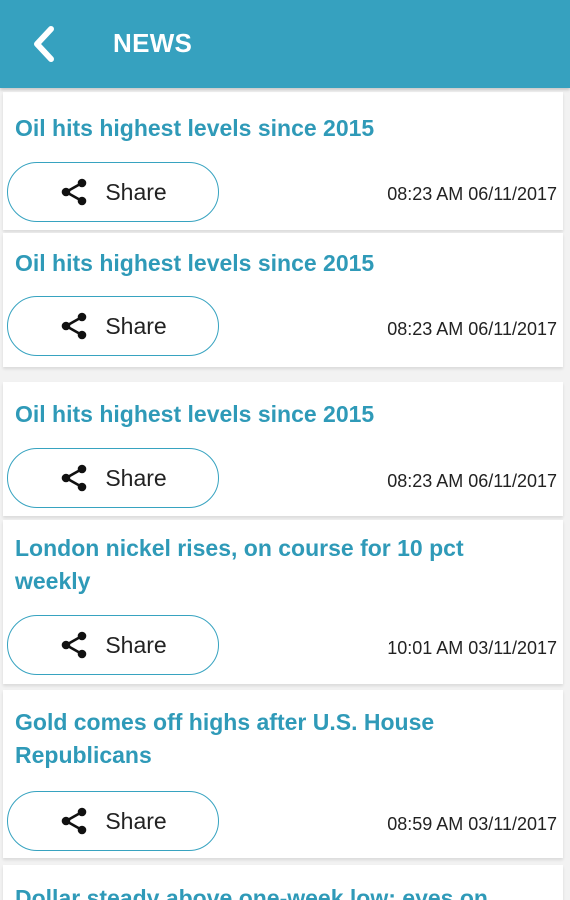 The height and width of the screenshot is (900, 570). Describe the element at coordinates (285, 44) in the screenshot. I see `app-header: NEWS` at that location.